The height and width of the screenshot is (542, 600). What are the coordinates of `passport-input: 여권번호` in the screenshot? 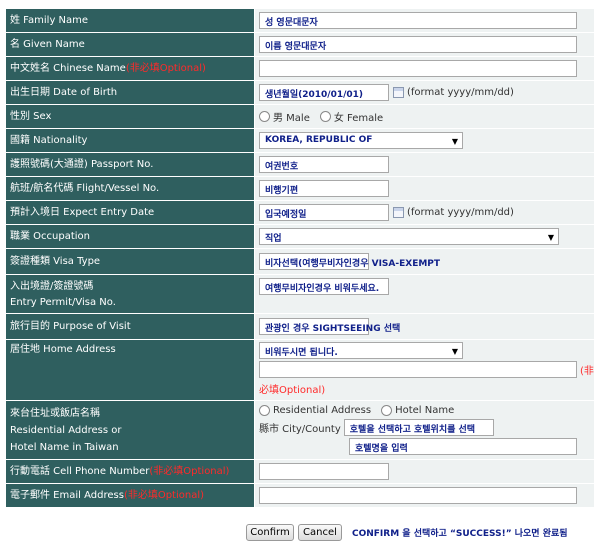 It's located at (324, 164).